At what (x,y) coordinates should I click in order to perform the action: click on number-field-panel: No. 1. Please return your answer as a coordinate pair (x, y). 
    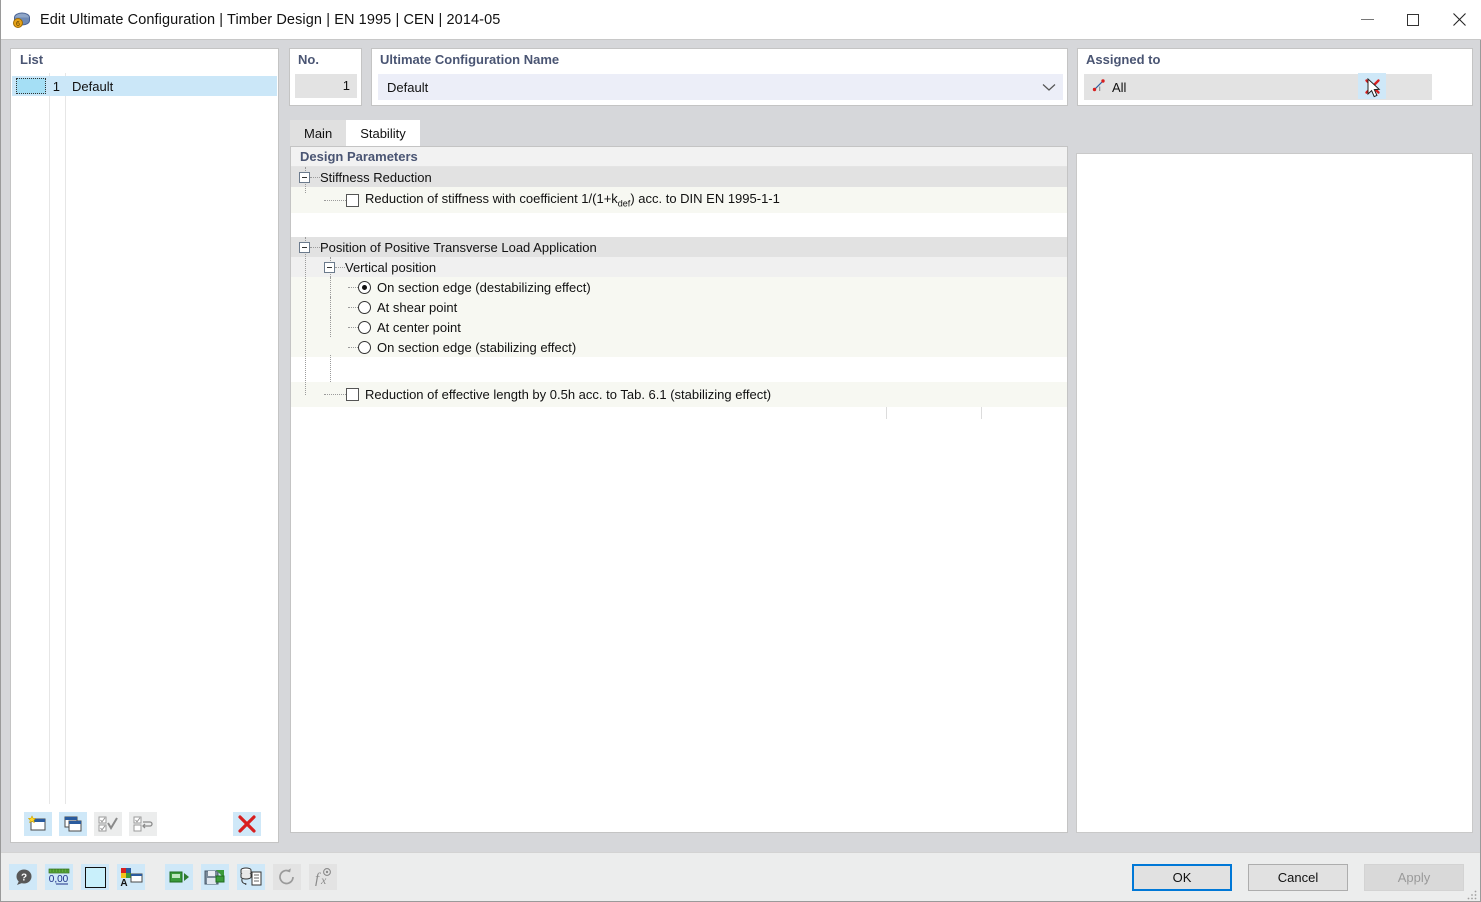
    Looking at the image, I should click on (325, 77).